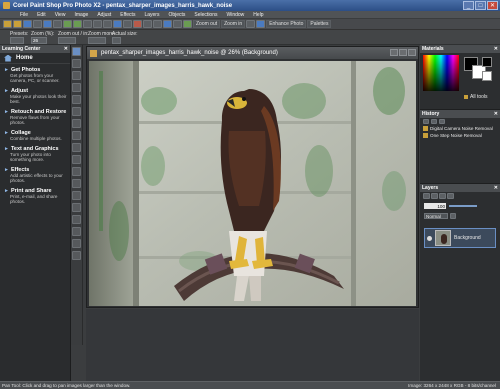 The image size is (500, 389). I want to click on presets-dropdown, so click(17, 40).